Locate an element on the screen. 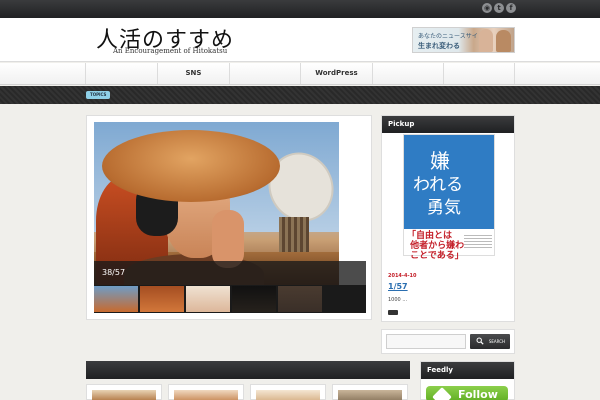  book-title-2: われる is located at coordinates (438, 185).